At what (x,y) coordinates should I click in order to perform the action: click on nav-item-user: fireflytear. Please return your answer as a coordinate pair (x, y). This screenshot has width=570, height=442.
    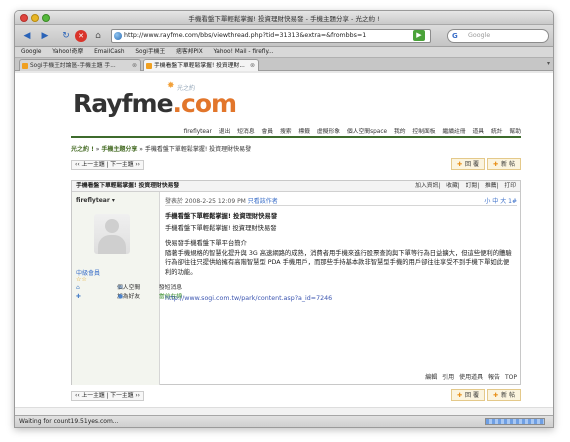
    Looking at the image, I should click on (198, 132).